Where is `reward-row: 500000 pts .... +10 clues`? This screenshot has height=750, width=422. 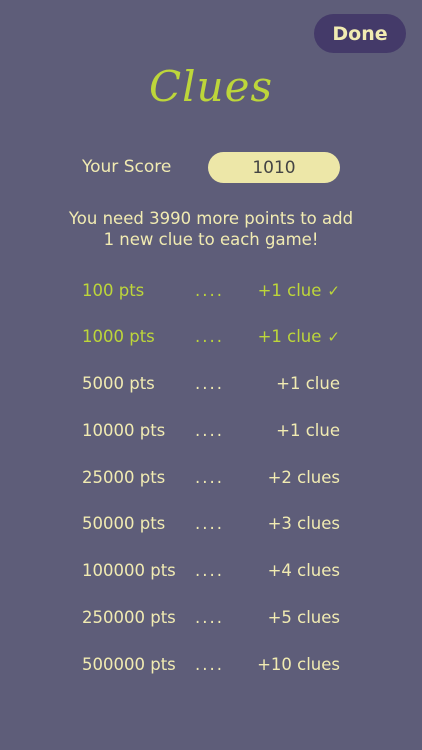
reward-row: 500000 pts .... +10 clues is located at coordinates (211, 667).